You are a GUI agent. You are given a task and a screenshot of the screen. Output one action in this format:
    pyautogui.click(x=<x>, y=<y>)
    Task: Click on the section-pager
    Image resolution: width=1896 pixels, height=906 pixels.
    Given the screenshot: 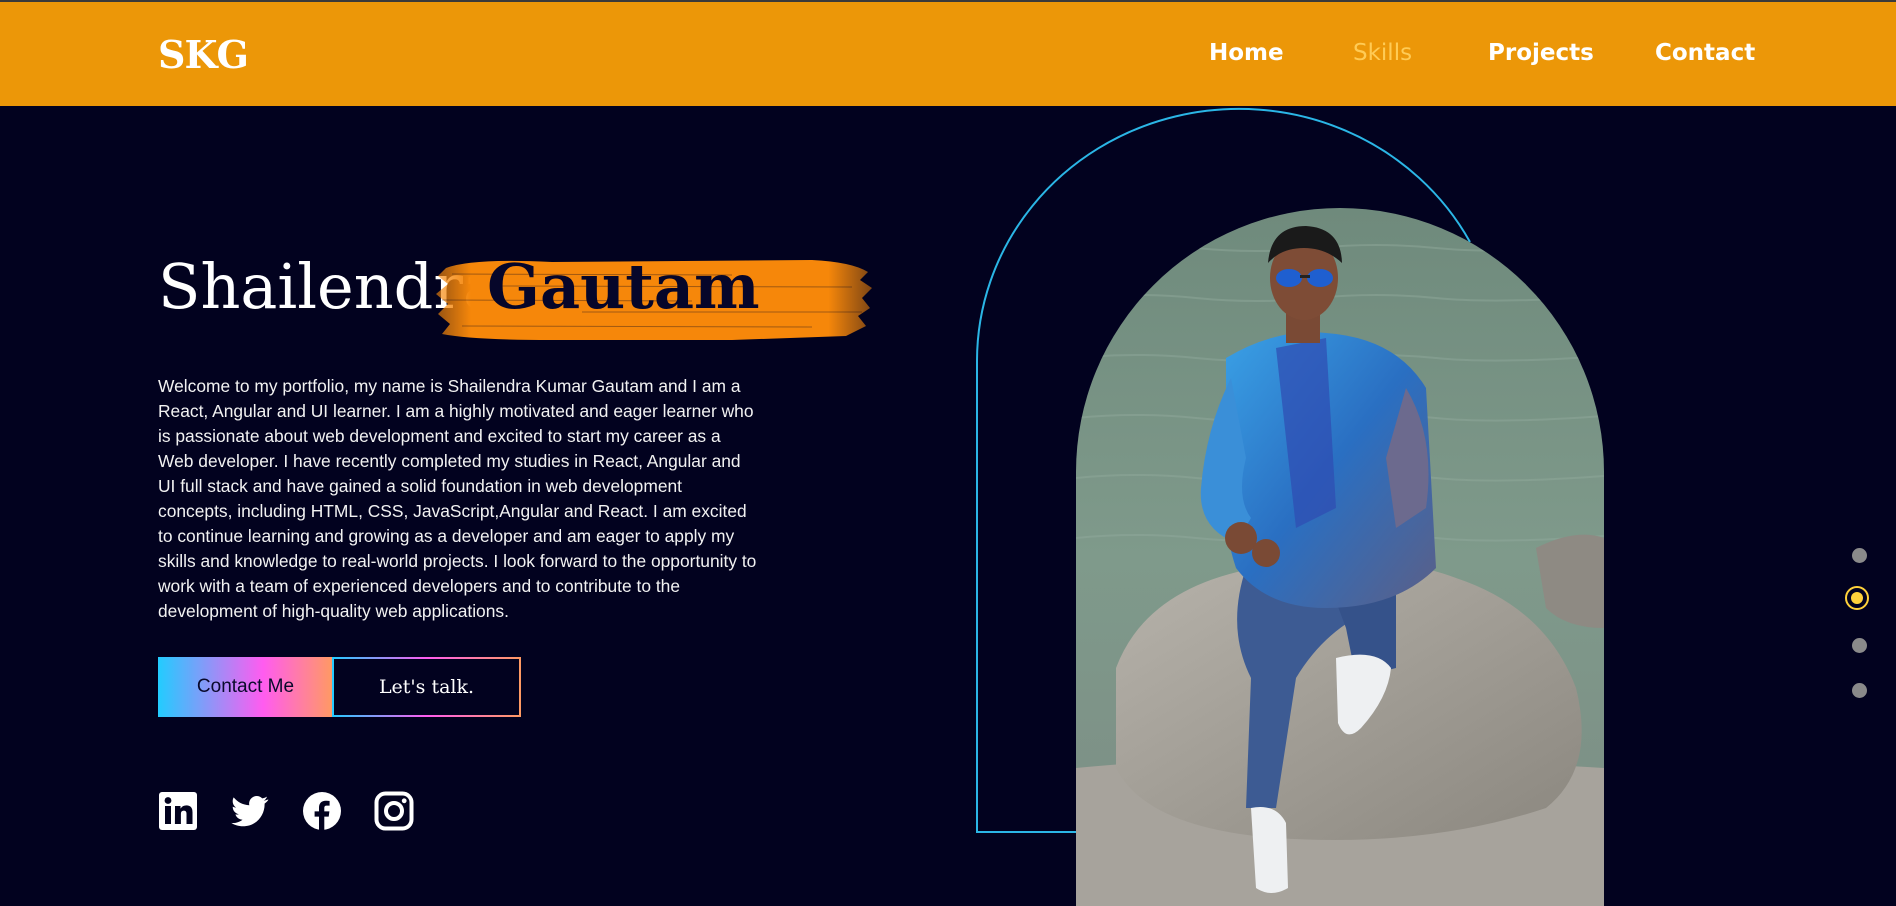 What is the action you would take?
    pyautogui.click(x=1860, y=630)
    